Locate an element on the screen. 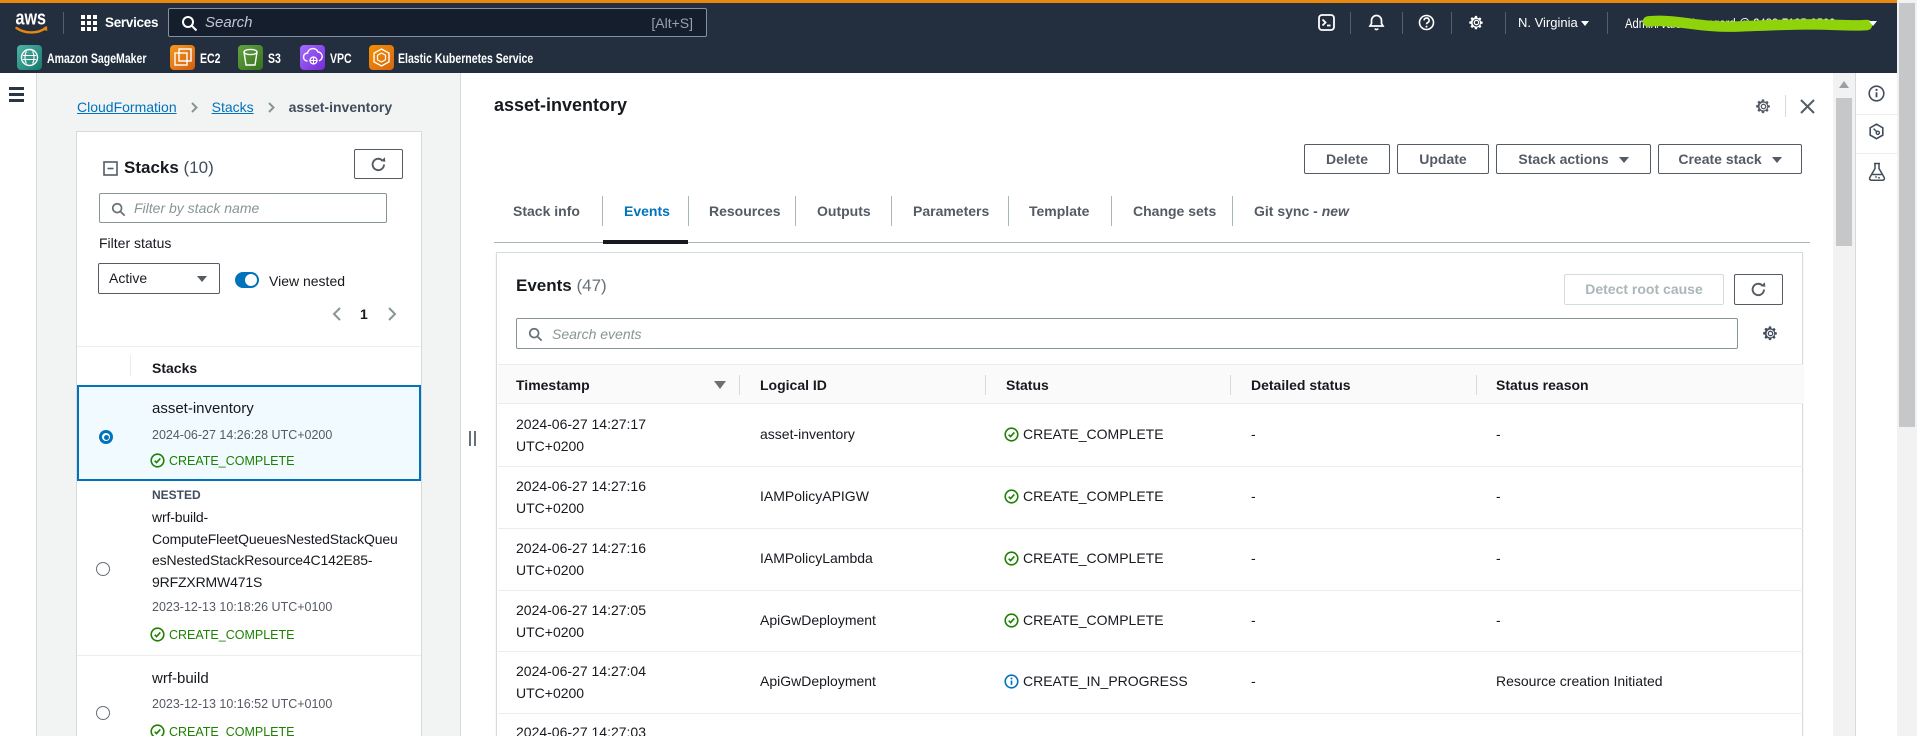  svg-text: aws is located at coordinates (31, 19).